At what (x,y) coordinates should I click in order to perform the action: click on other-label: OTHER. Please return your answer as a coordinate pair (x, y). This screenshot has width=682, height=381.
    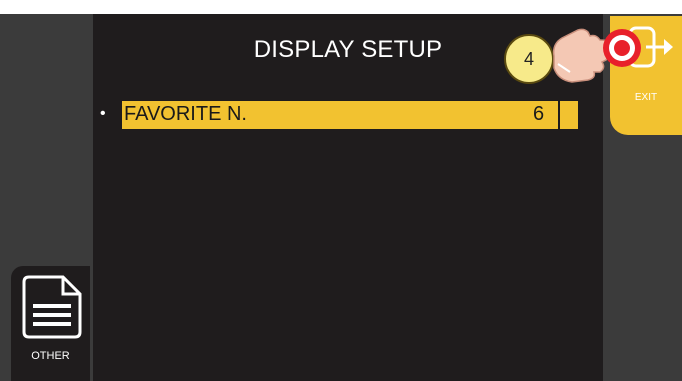
    Looking at the image, I should click on (50, 356).